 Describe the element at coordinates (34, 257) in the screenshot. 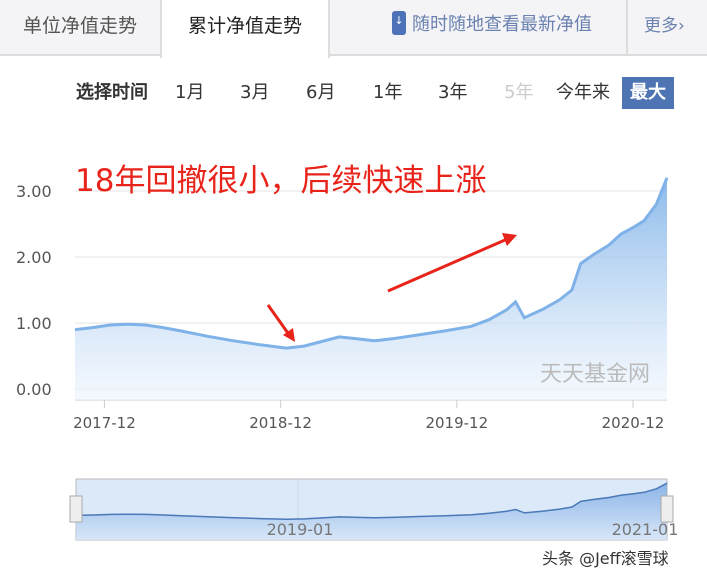

I see `y-tick-label: 2.00` at that location.